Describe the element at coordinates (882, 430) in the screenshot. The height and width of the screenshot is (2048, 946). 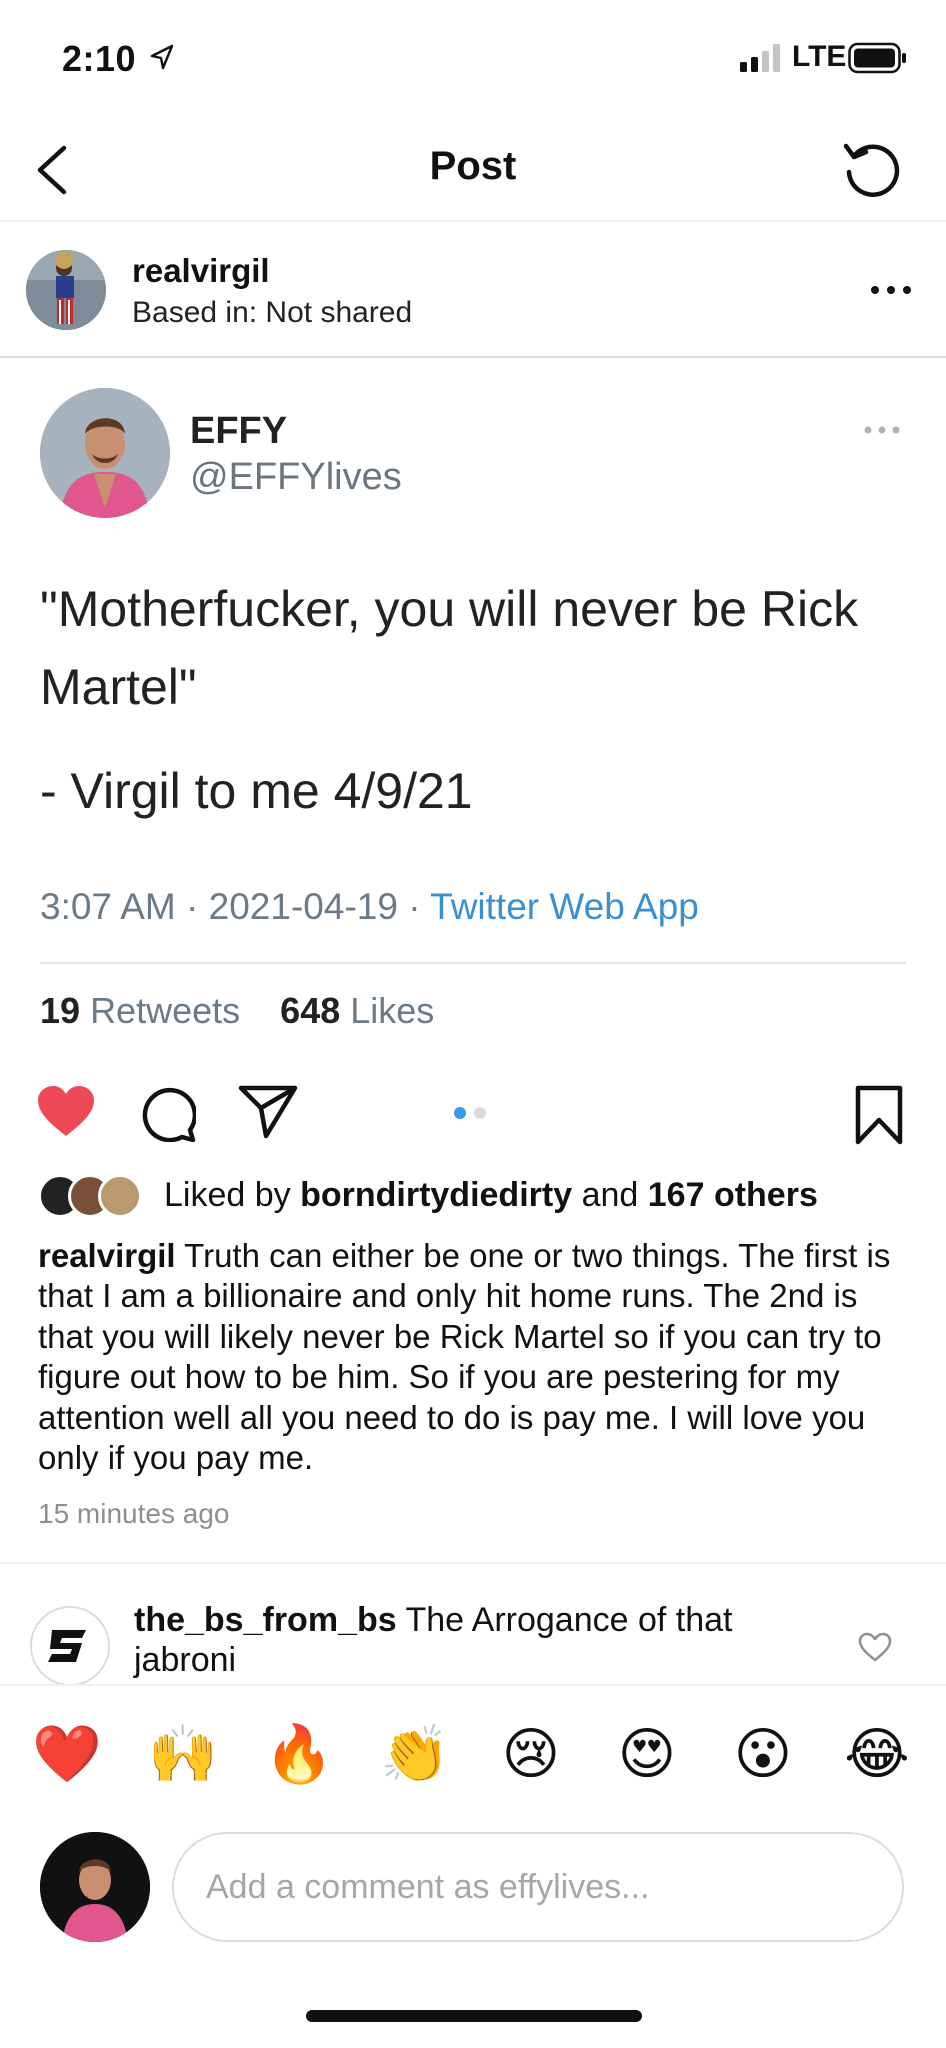
I see `tweet-more-icon` at that location.